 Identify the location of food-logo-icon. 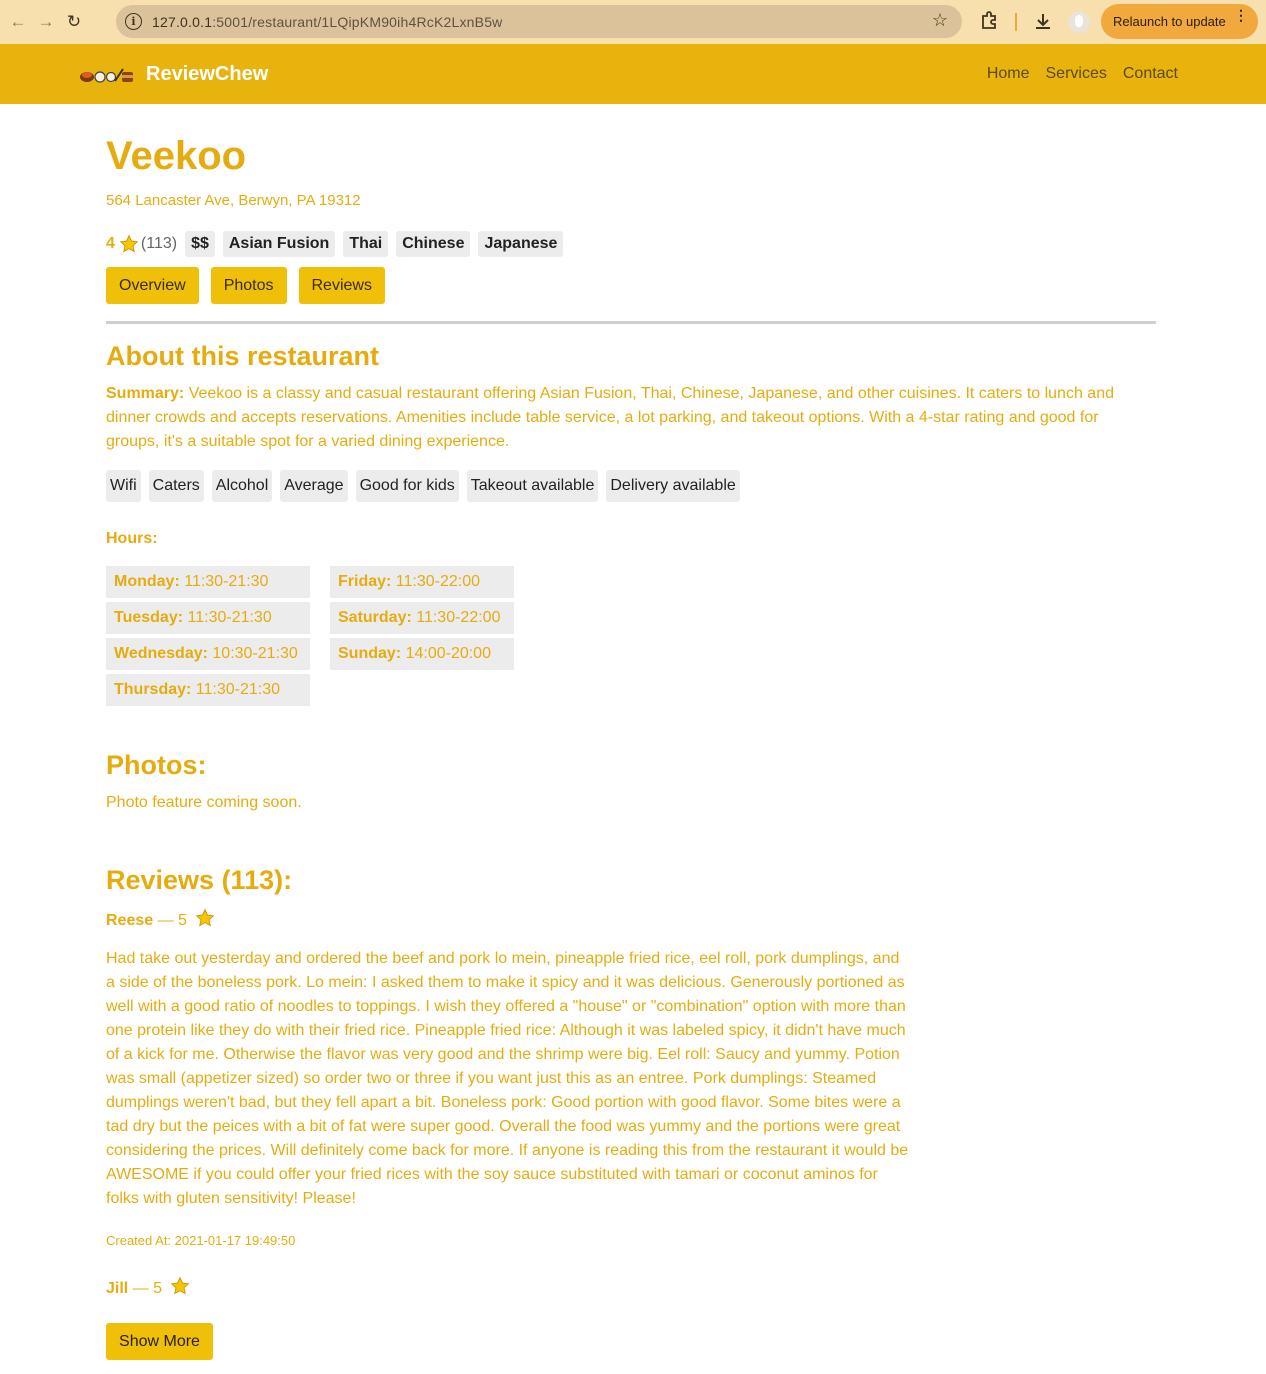
(106, 75).